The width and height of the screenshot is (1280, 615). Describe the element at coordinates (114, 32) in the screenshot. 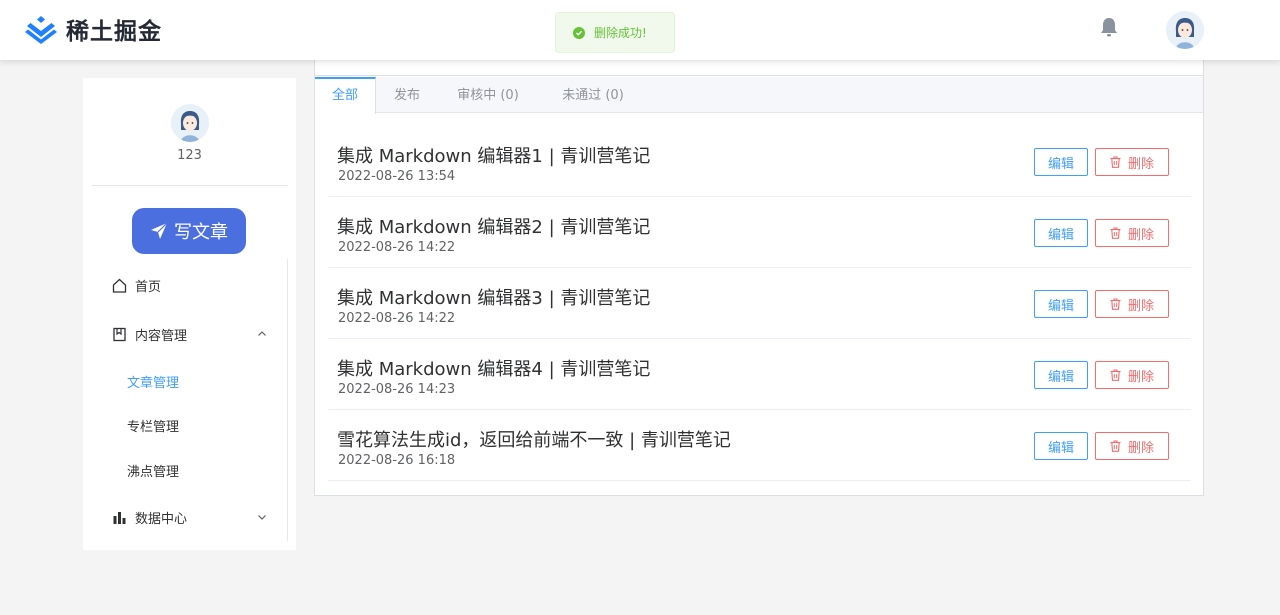

I see `logo-text: 稀土掘金` at that location.